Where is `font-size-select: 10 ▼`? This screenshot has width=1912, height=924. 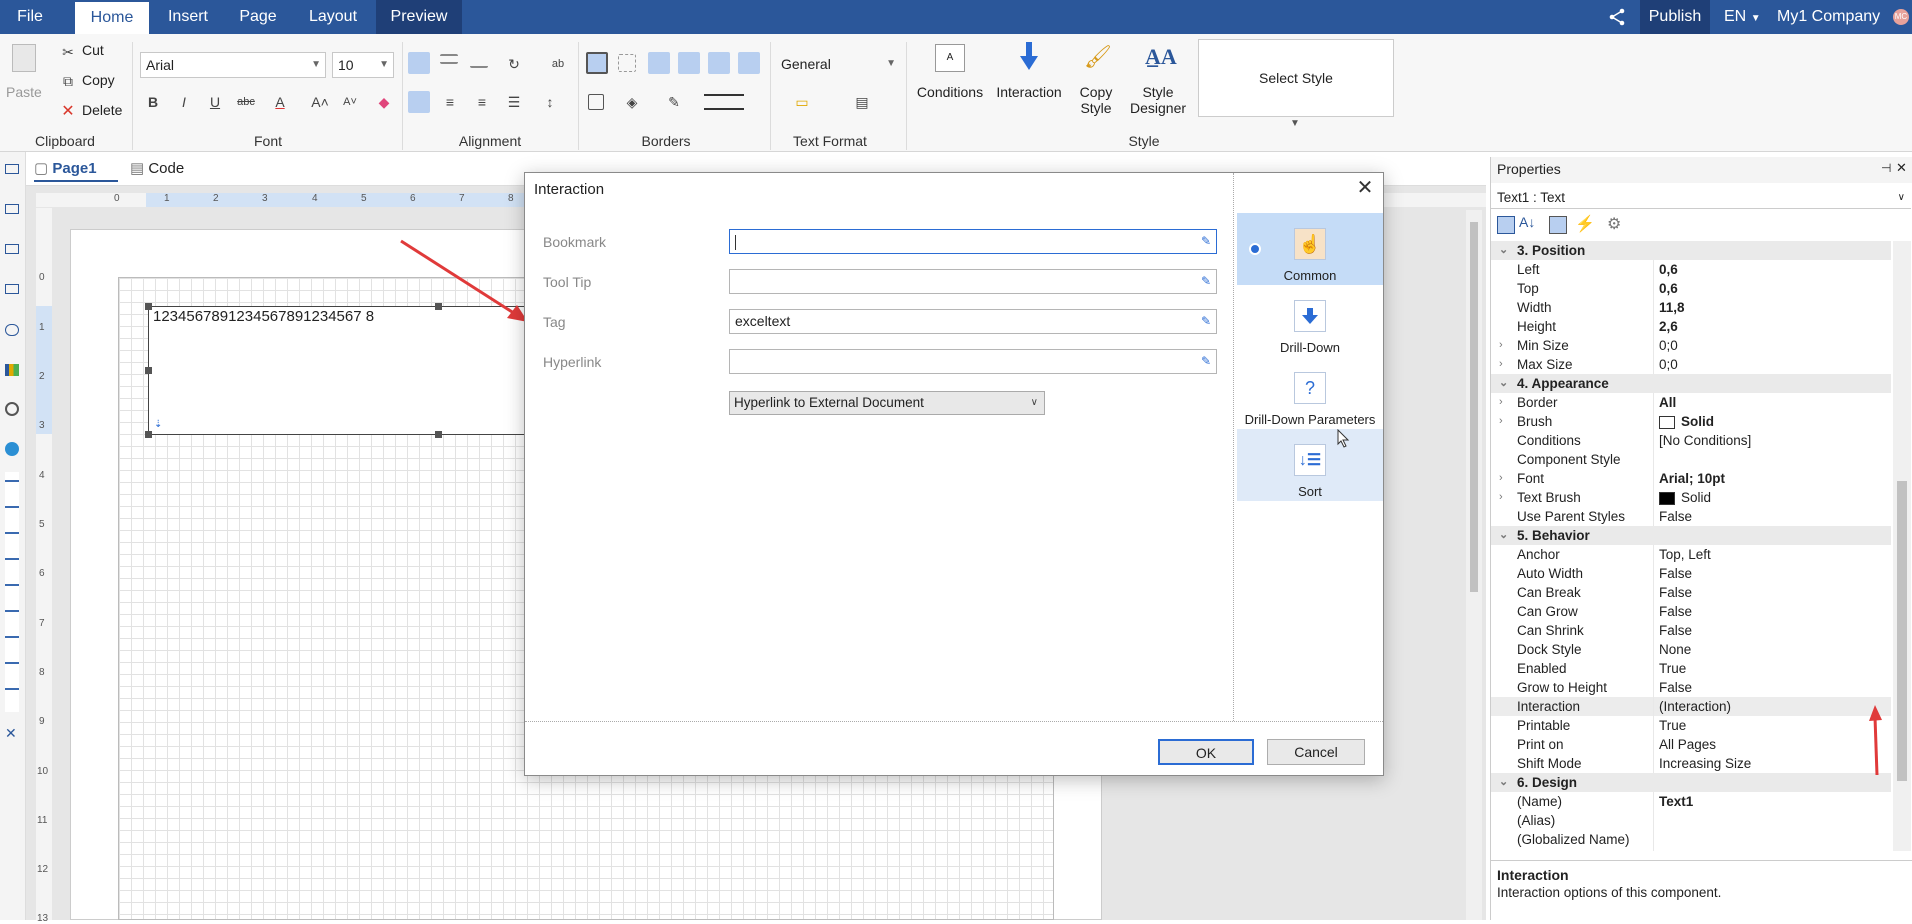 font-size-select: 10 ▼ is located at coordinates (363, 65).